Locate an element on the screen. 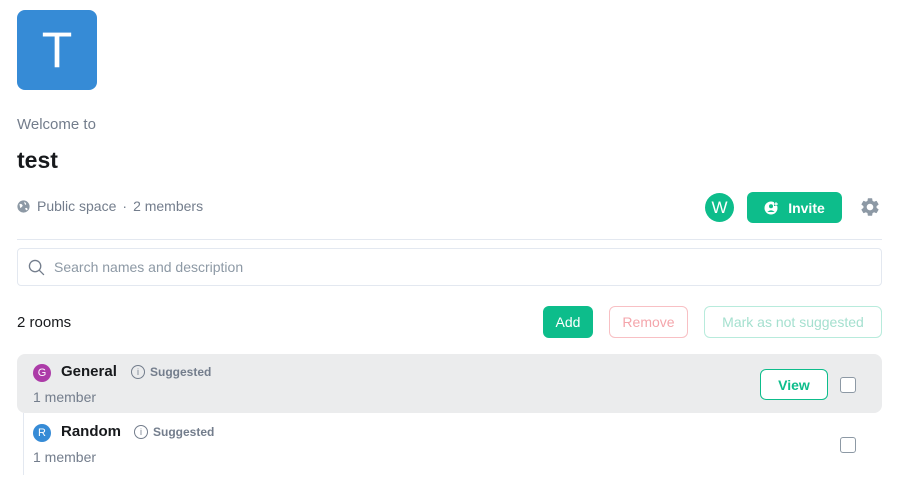  room-name: General is located at coordinates (89, 371).